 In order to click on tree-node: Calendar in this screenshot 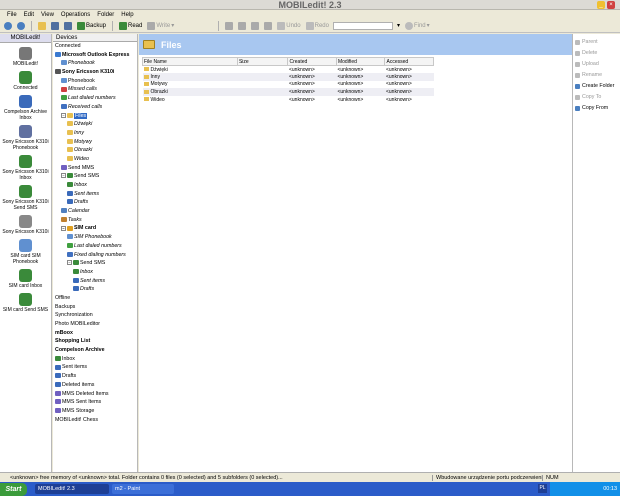, I will do `click(95, 211)`.